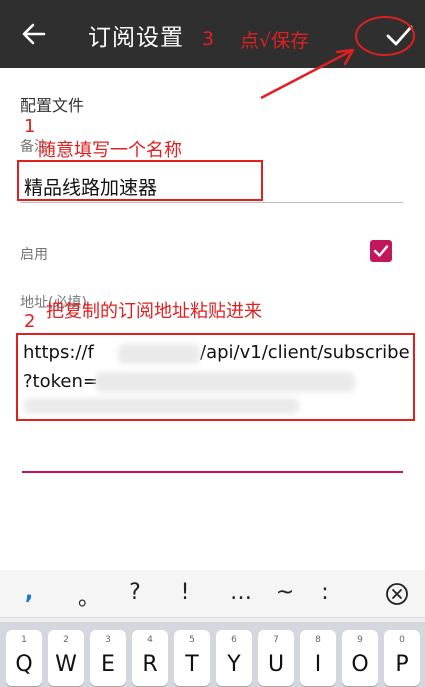 Image resolution: width=425 pixels, height=687 pixels. Describe the element at coordinates (108, 664) in the screenshot. I see `key-e-letter: E` at that location.